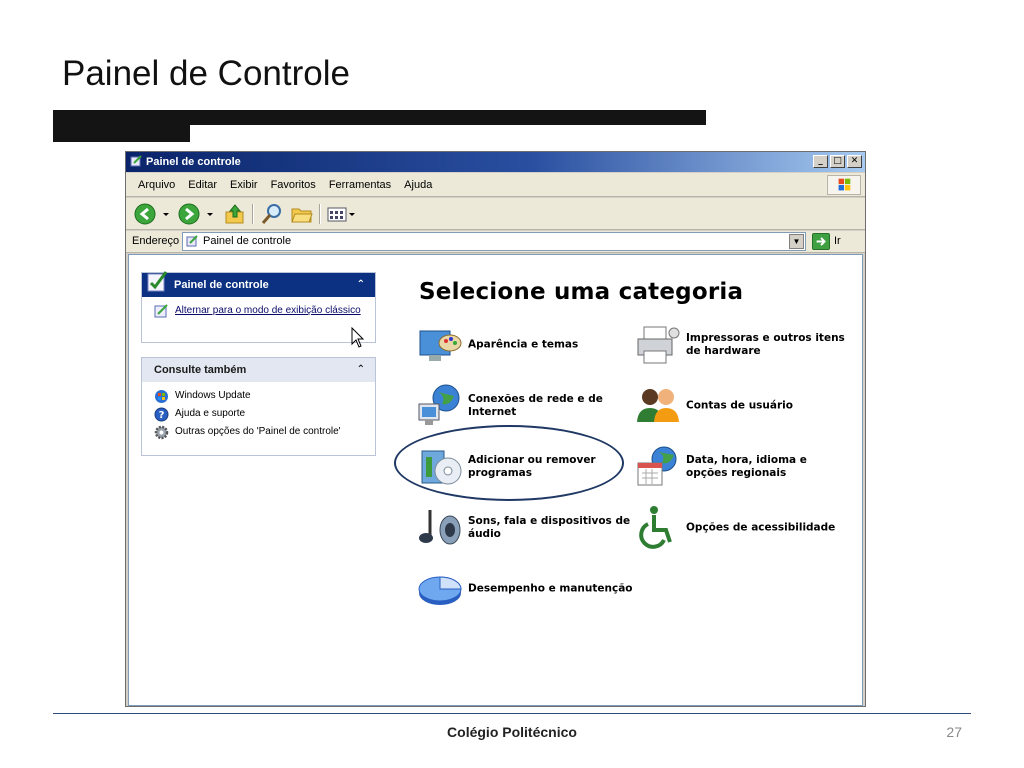 Image resolution: width=1024 pixels, height=768 pixels. What do you see at coordinates (820, 161) in the screenshot?
I see `minimize-button: _` at bounding box center [820, 161].